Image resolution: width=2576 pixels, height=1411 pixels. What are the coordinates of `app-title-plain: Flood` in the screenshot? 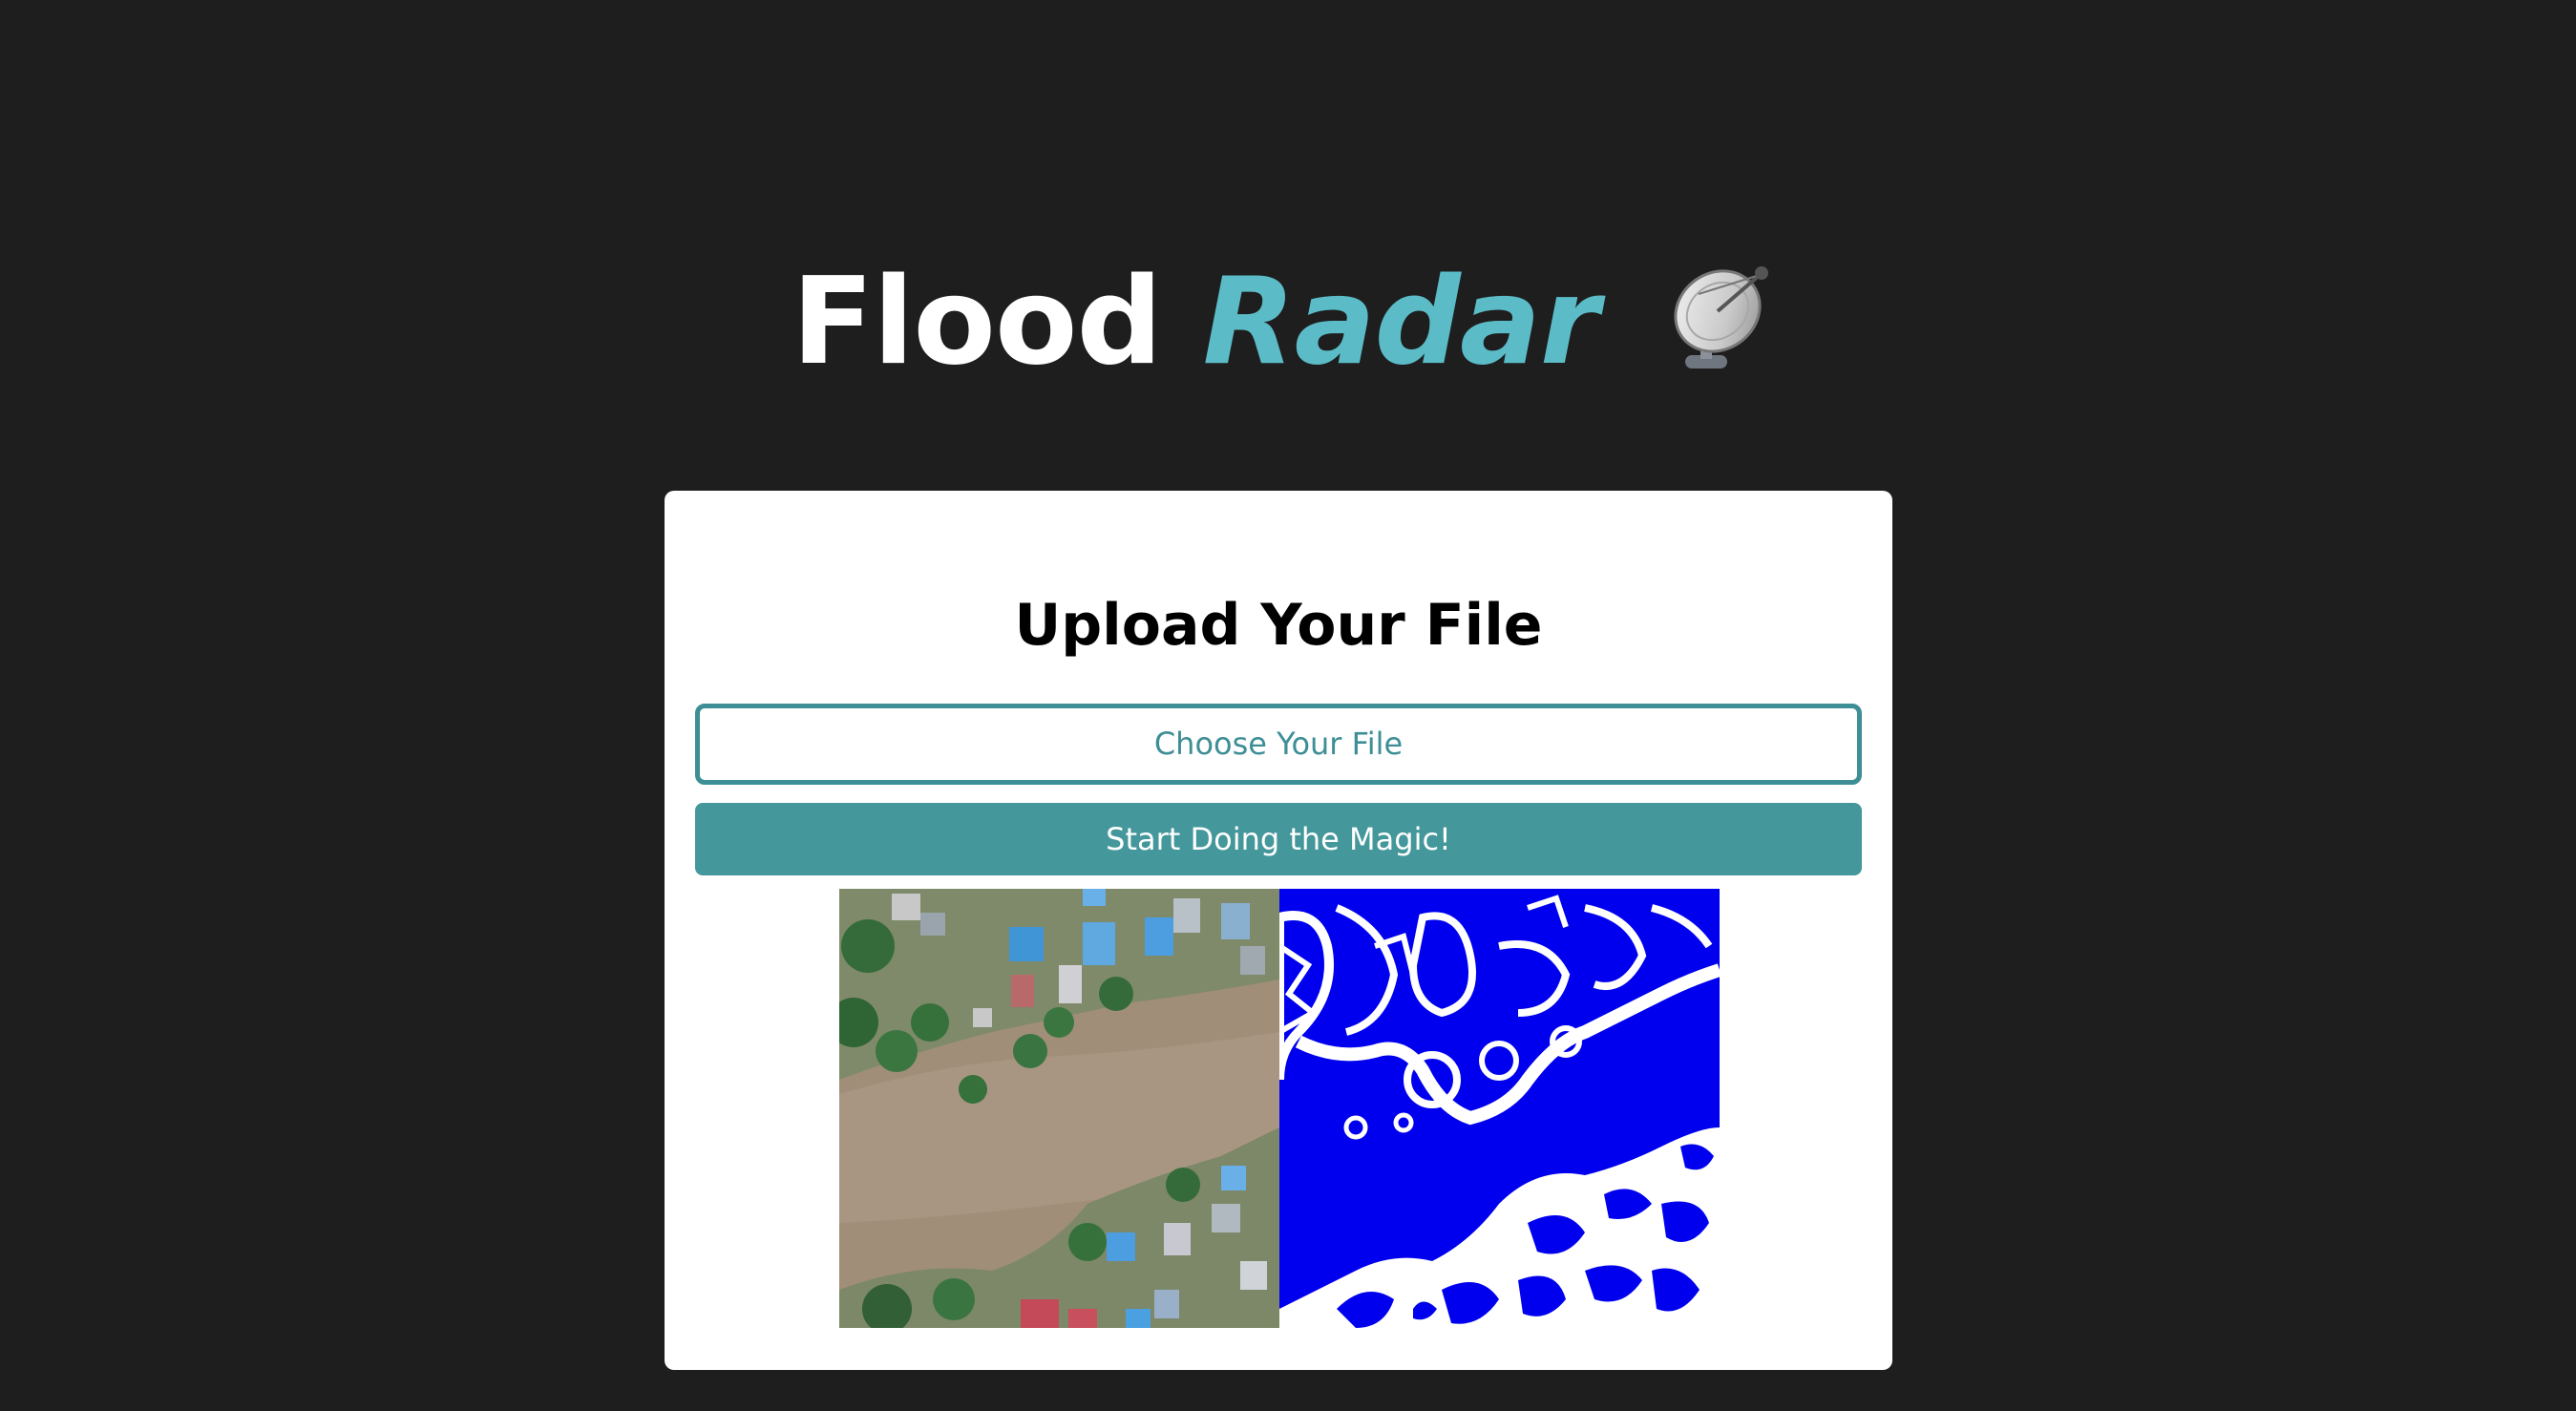 It's located at (977, 321).